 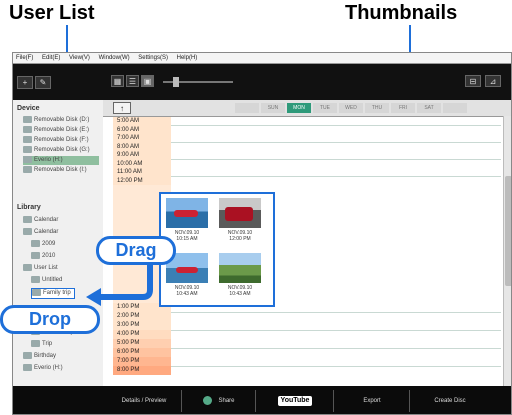 I want to click on sidebar-library-item: Birthday, so click(x=39, y=356).